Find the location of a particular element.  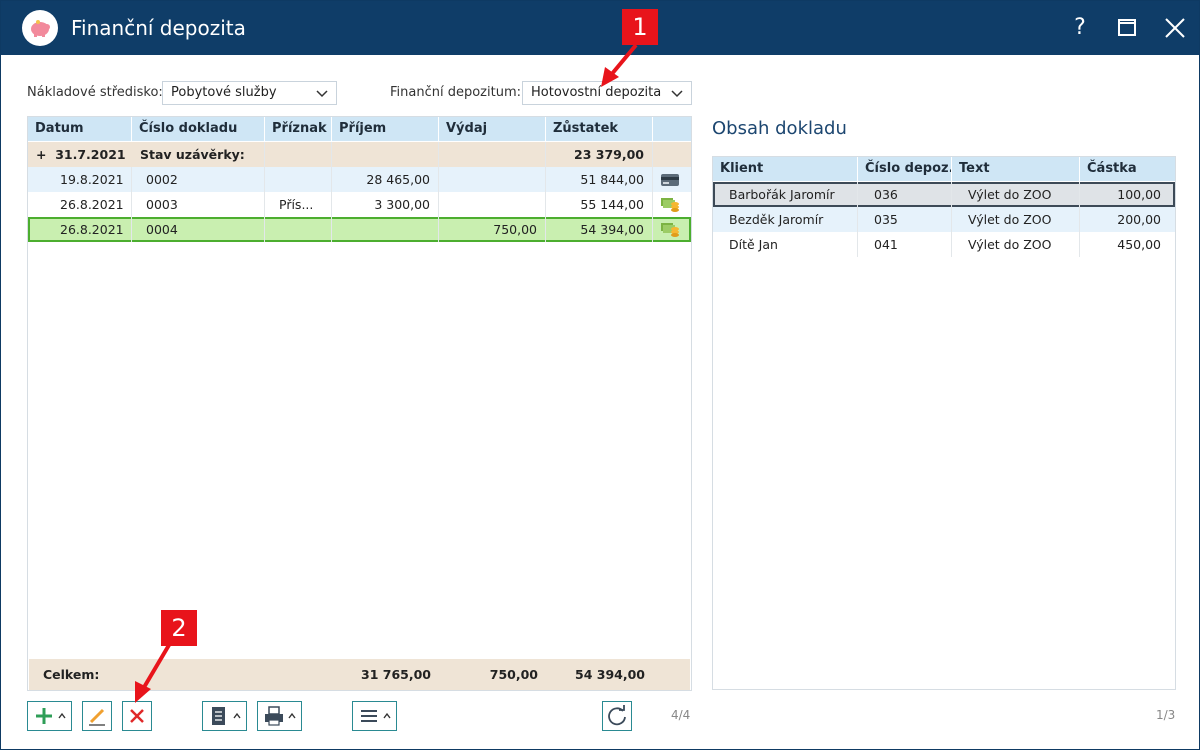

doc-number-cell: 0003 is located at coordinates (198, 204).